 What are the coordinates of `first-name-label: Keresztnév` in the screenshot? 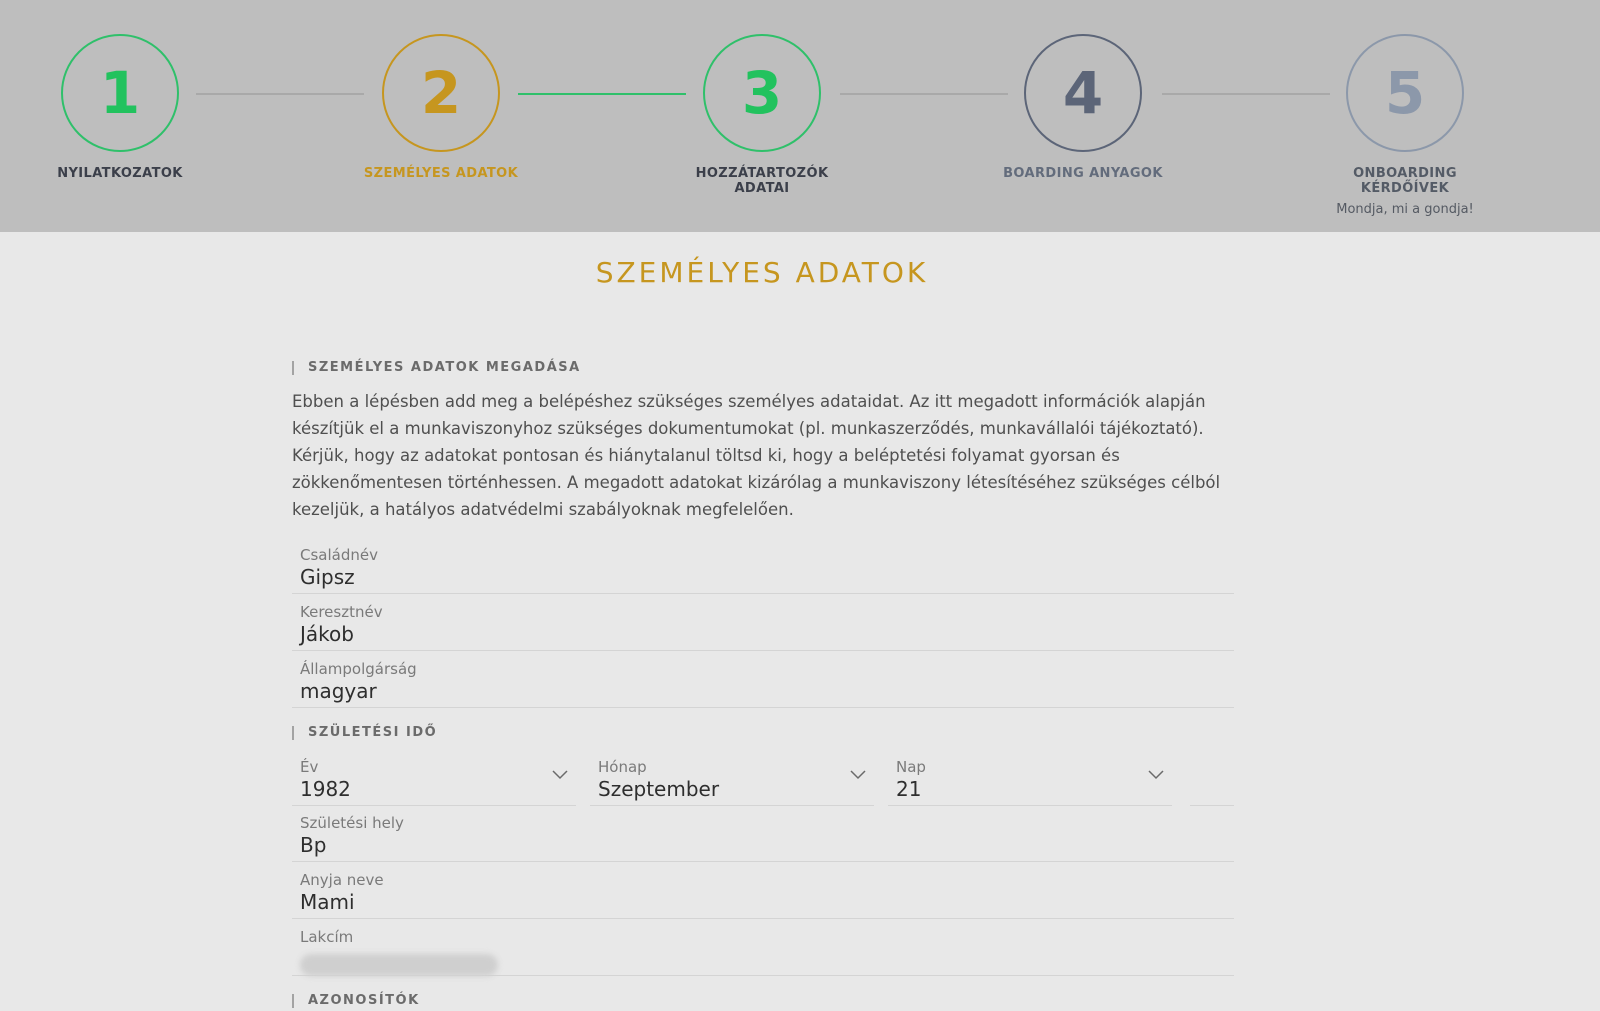 It's located at (341, 612).